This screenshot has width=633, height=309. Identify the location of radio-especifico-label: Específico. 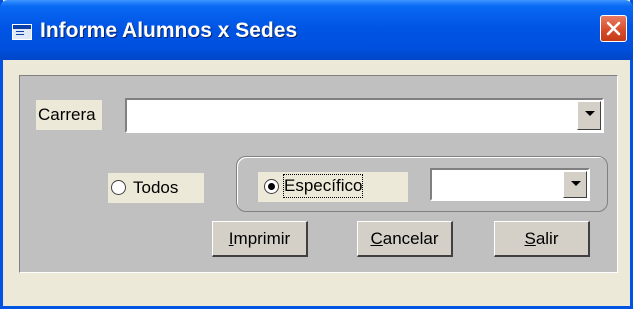
(323, 186).